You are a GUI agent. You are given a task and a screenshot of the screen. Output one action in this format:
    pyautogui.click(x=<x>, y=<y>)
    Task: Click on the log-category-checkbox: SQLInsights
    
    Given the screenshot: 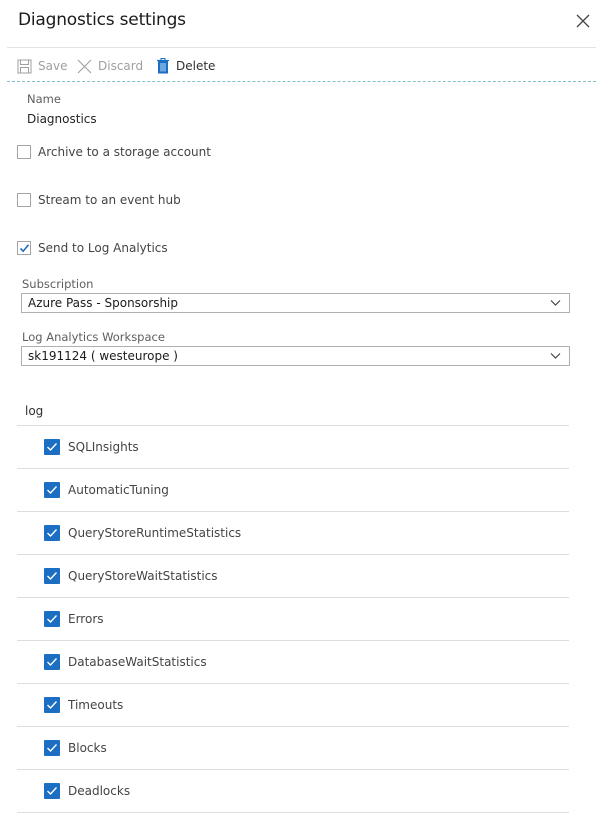 What is the action you would take?
    pyautogui.click(x=91, y=447)
    